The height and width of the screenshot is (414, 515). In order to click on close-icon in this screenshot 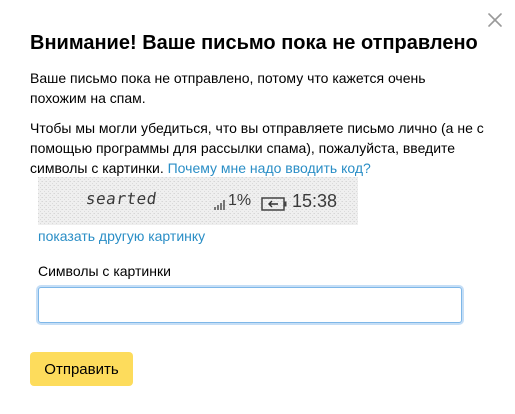, I will do `click(495, 20)`.